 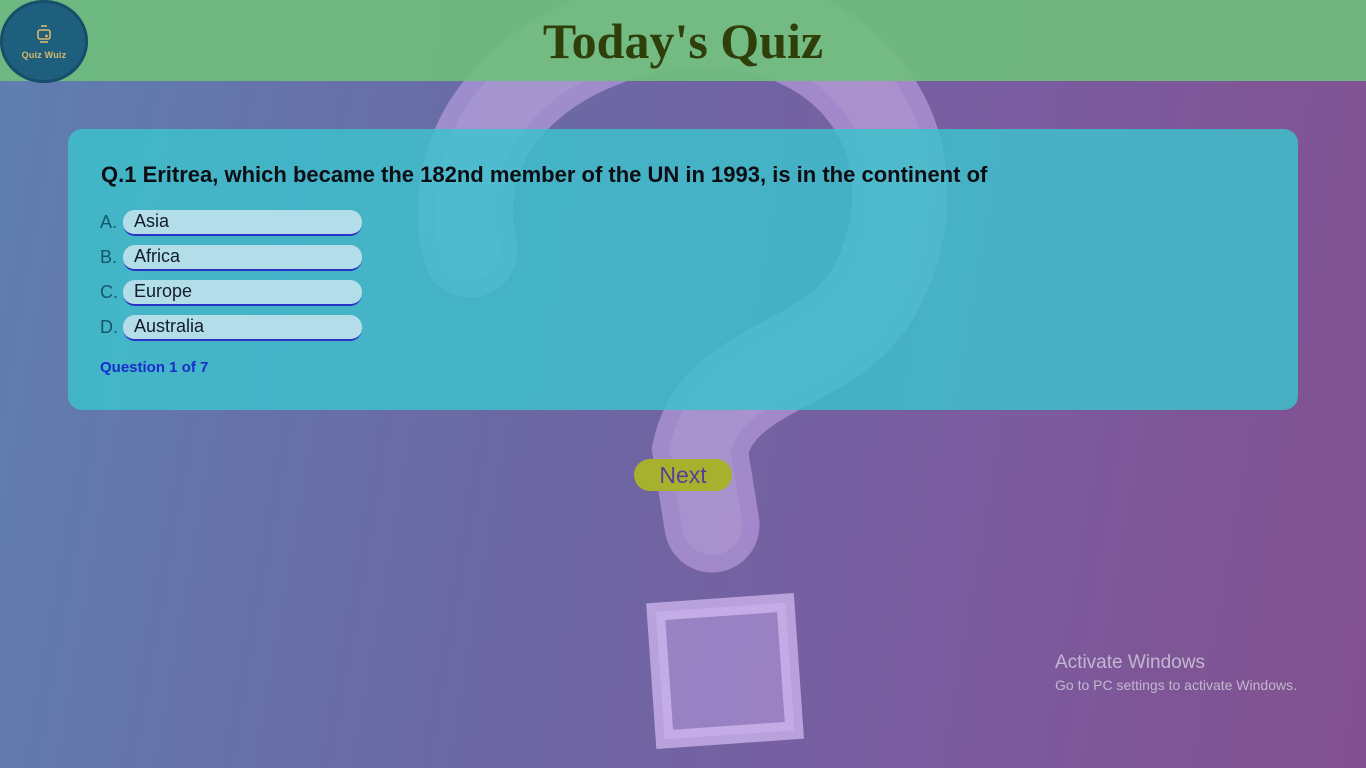 I want to click on watermark-subtitle: Go to PC settings to activate Windows., so click(x=1176, y=685).